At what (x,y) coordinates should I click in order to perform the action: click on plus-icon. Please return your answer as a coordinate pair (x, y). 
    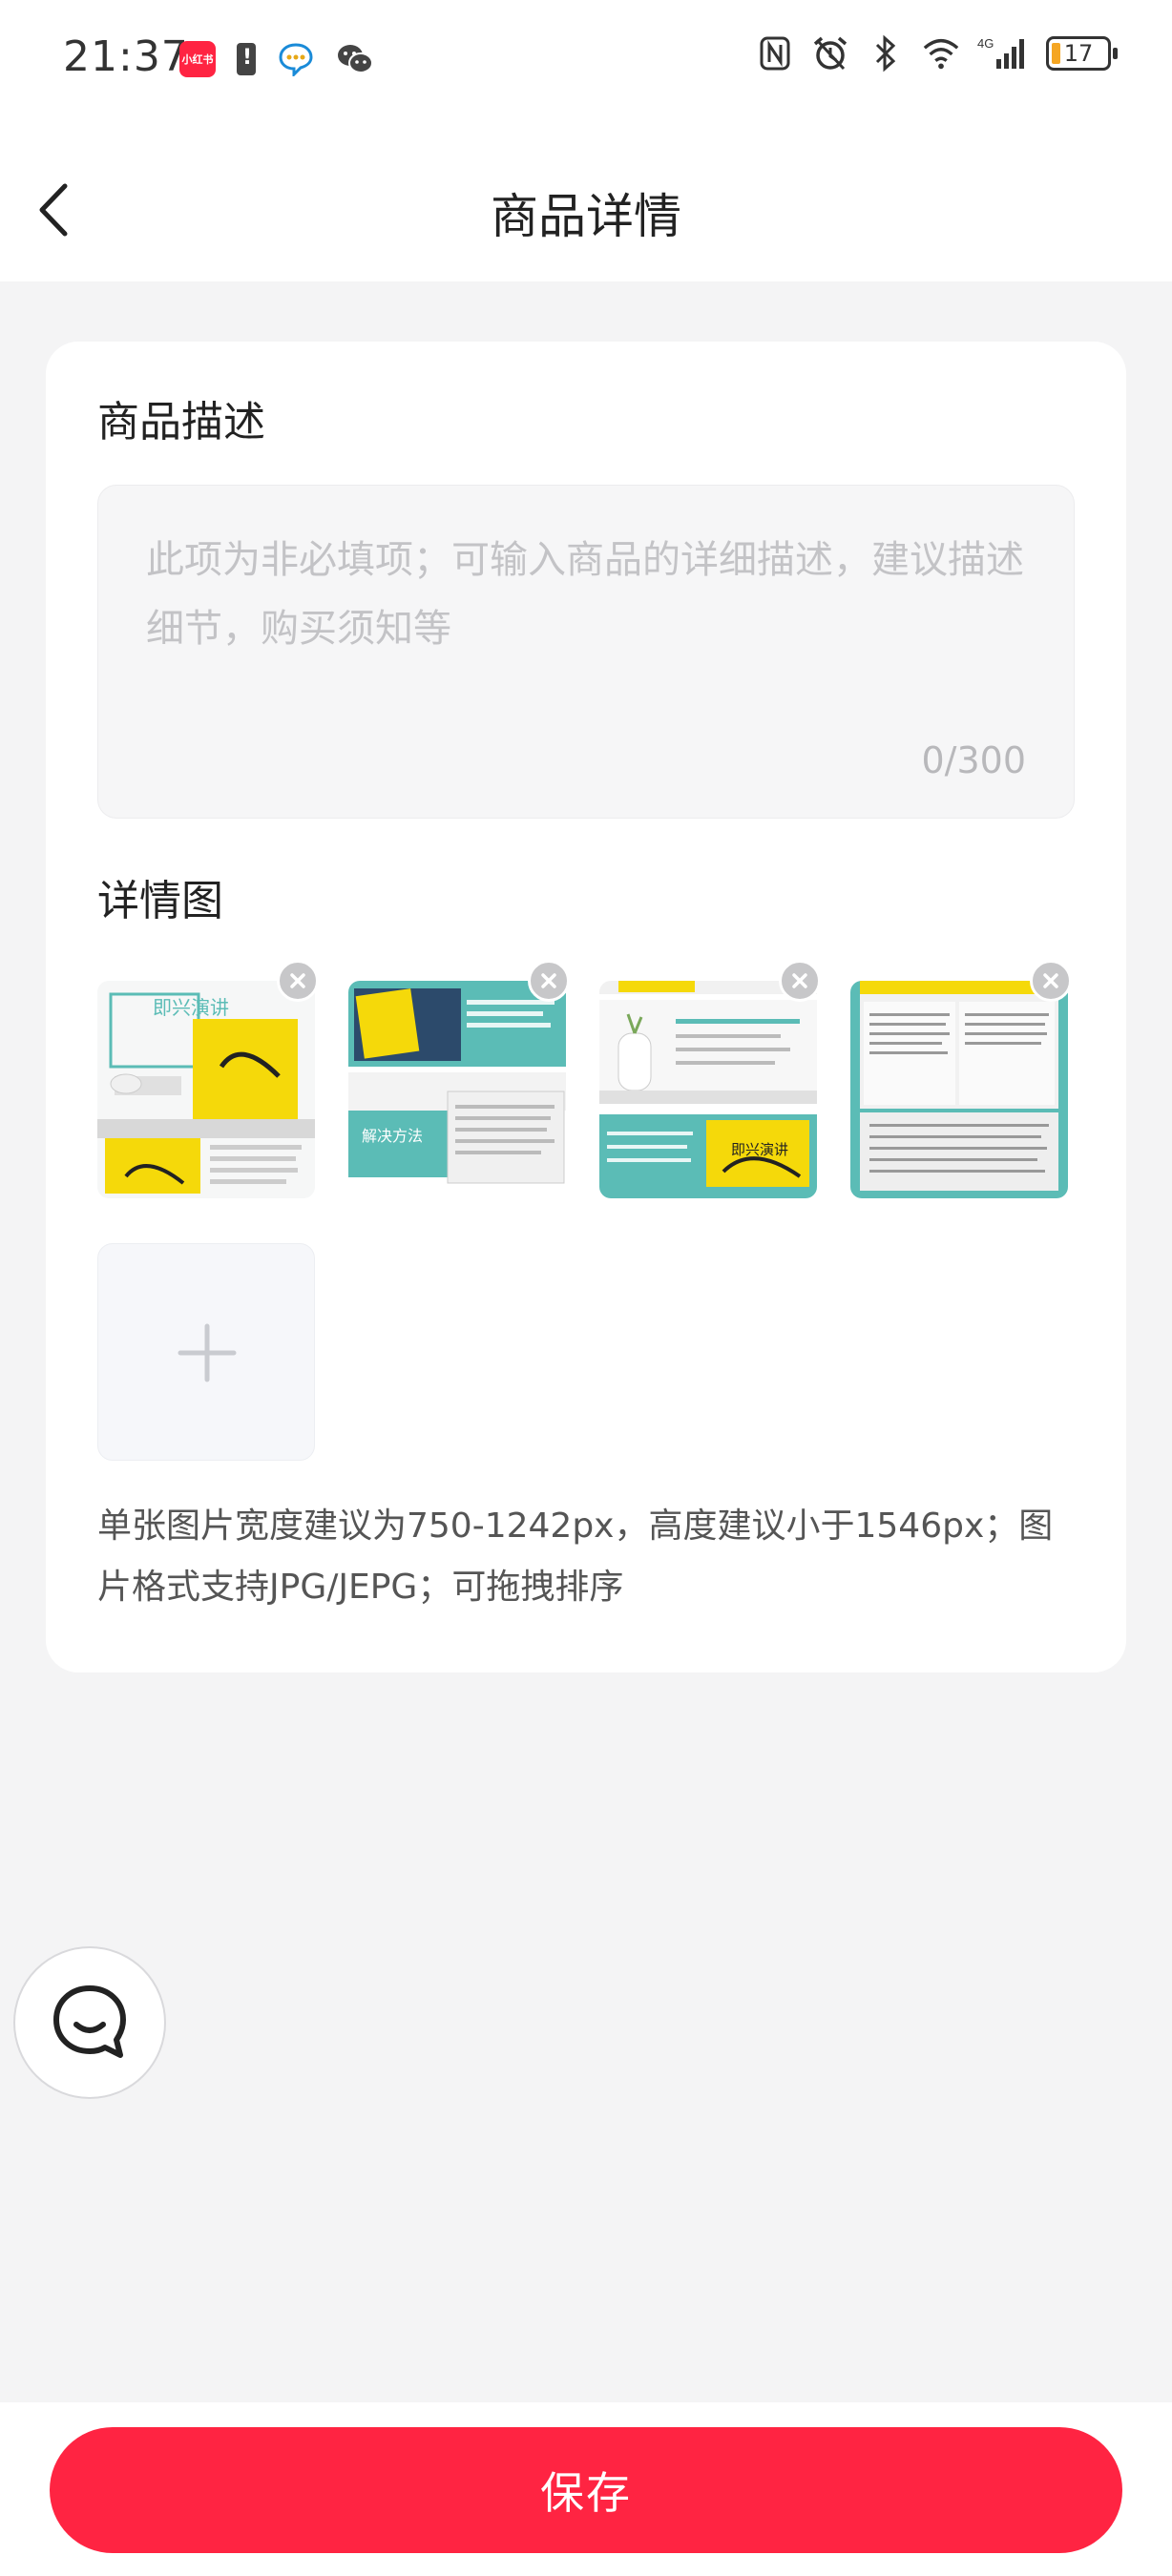
    Looking at the image, I should click on (208, 1352).